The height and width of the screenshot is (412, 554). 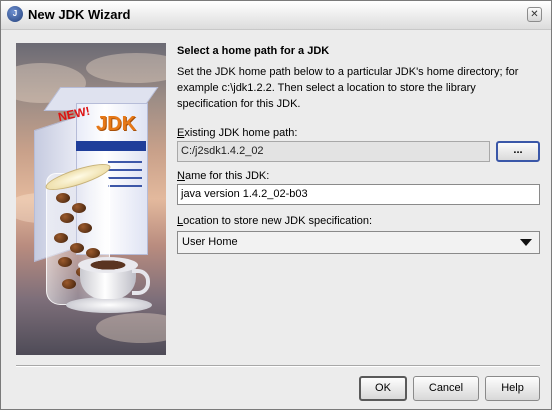 I want to click on location-selected-value: User Home, so click(x=210, y=242).